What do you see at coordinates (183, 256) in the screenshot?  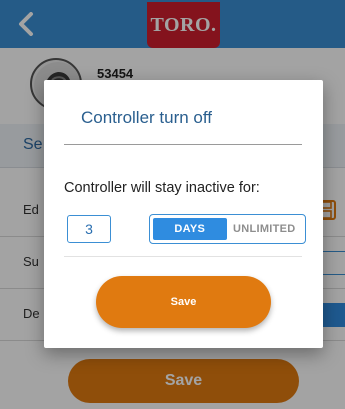 I see `dialog-divider` at bounding box center [183, 256].